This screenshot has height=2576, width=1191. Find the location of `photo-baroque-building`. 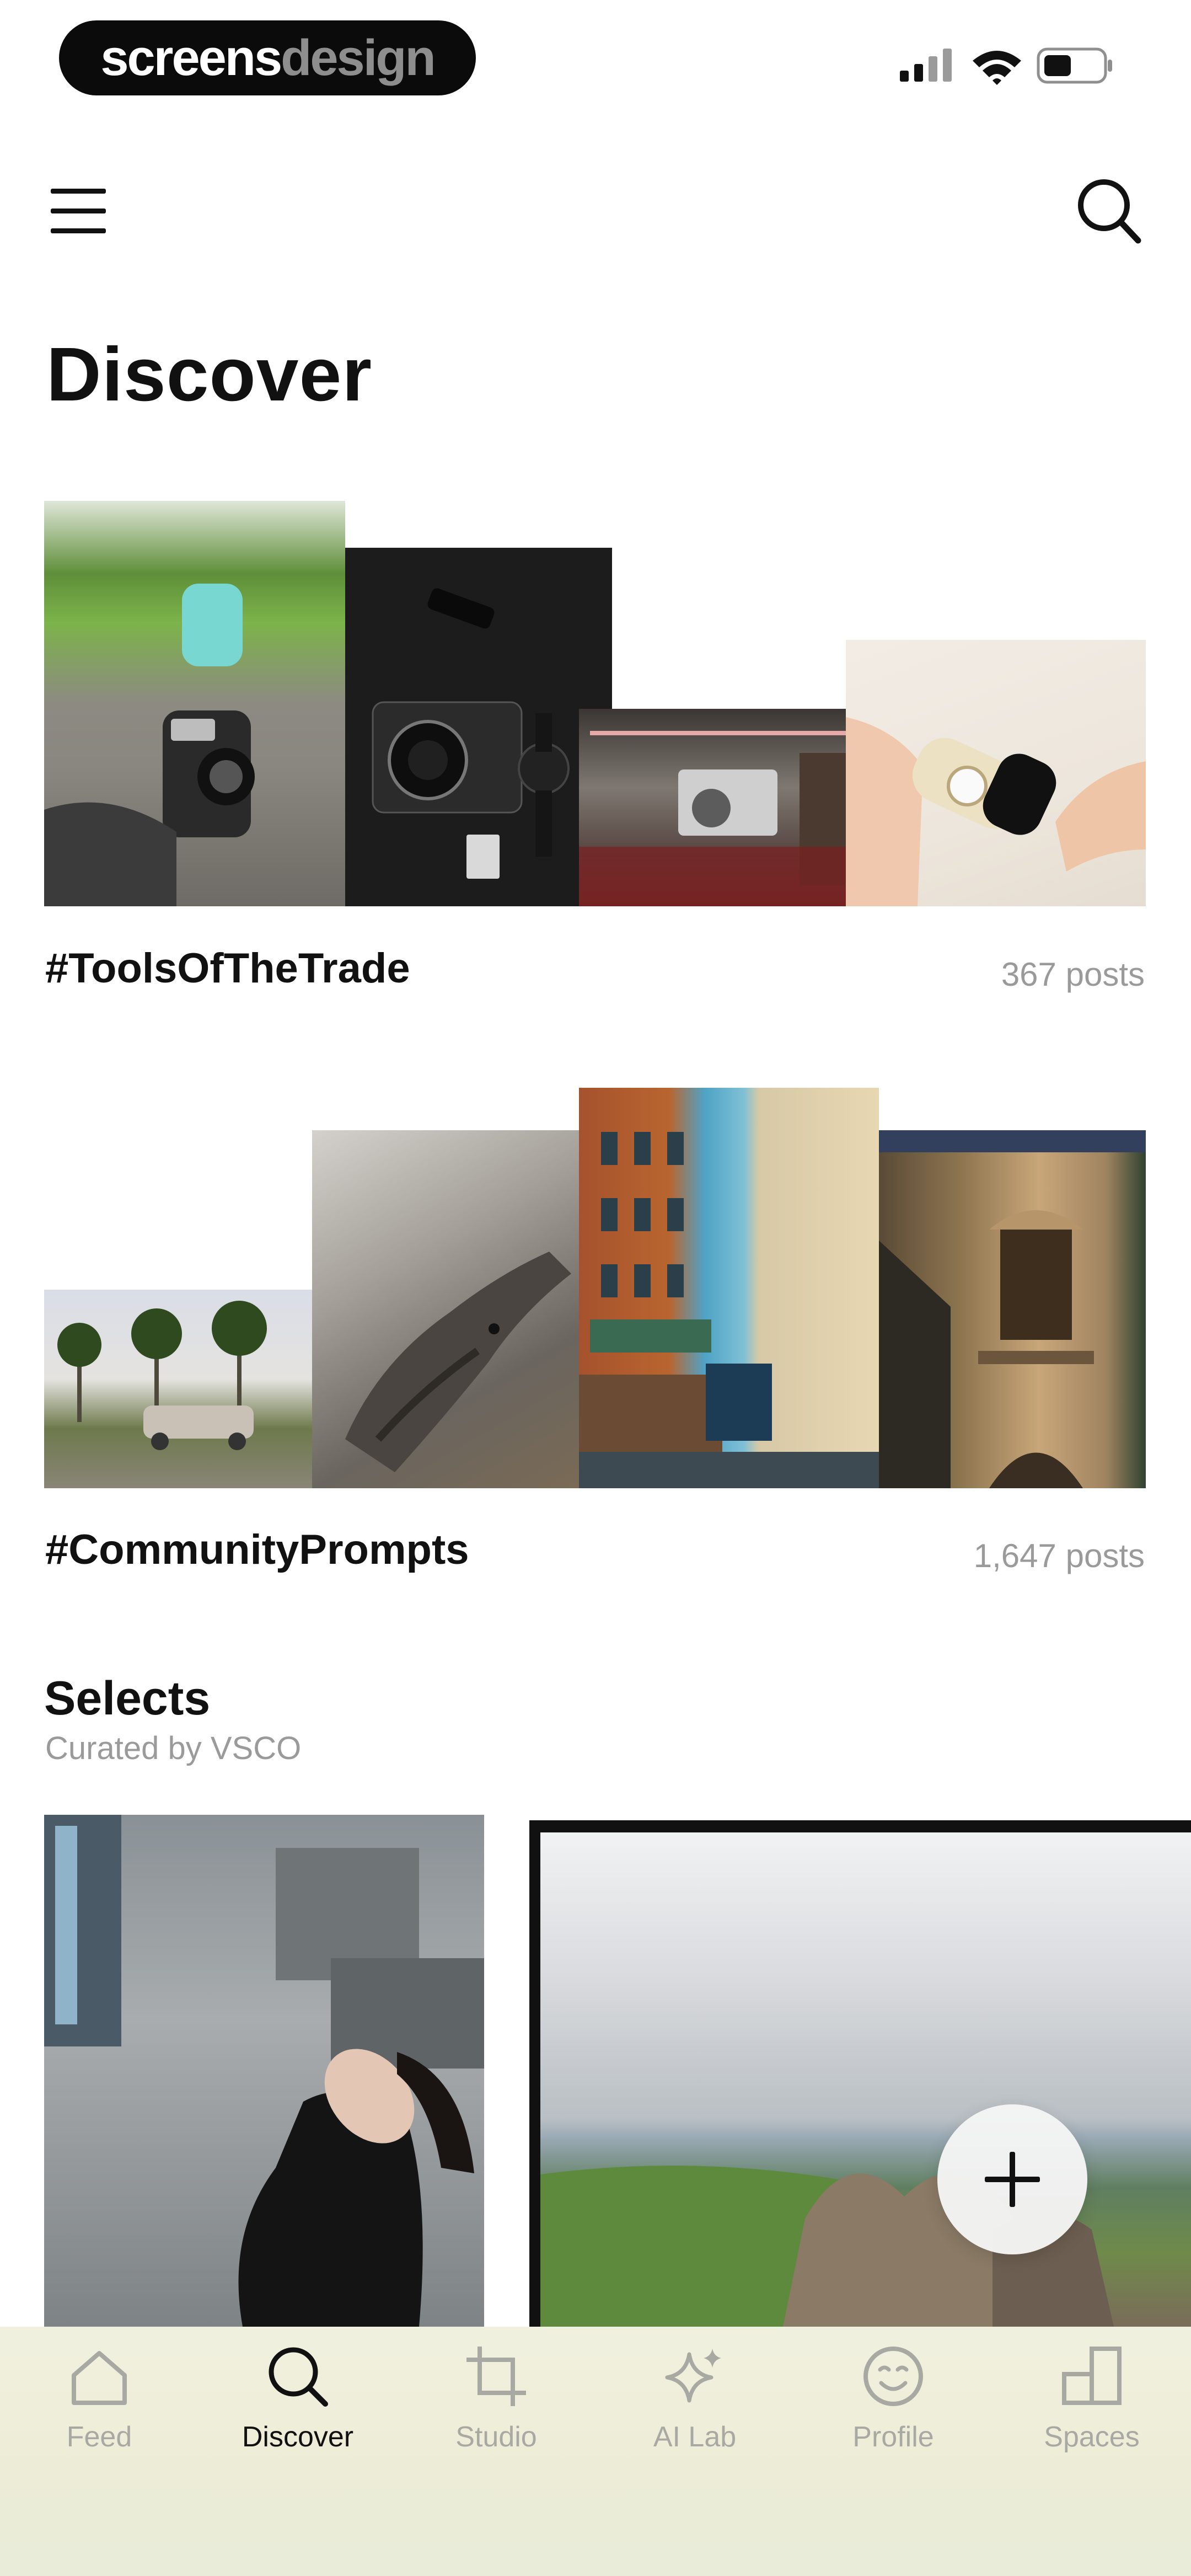

photo-baroque-building is located at coordinates (1013, 1309).